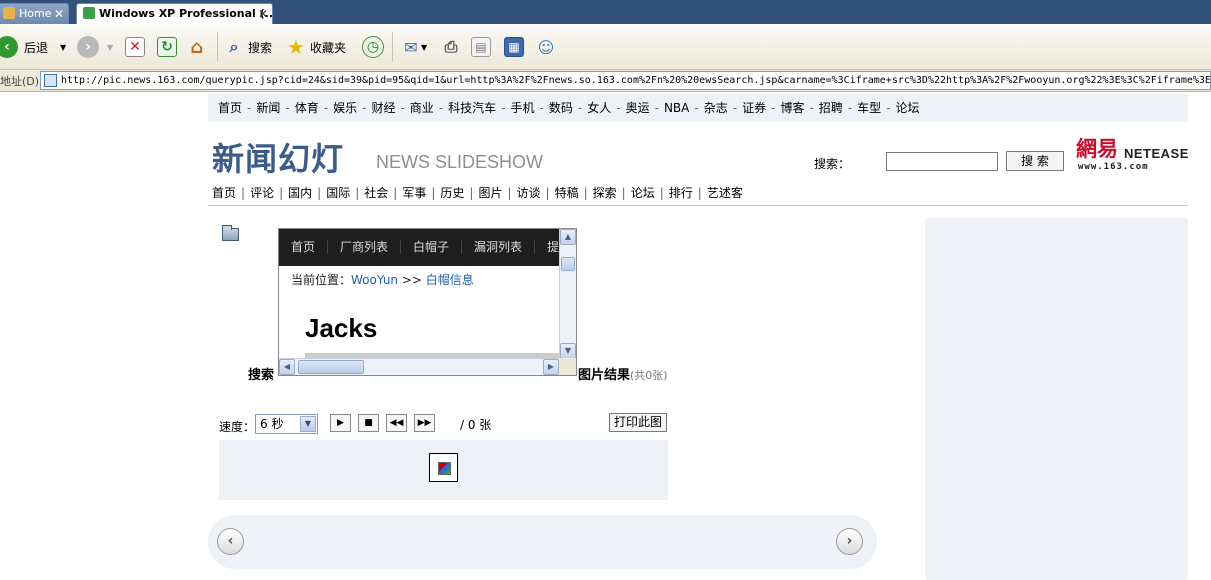 Image resolution: width=1211 pixels, height=580 pixels. I want to click on back-button: ‹ 后退 ▼, so click(33, 47).